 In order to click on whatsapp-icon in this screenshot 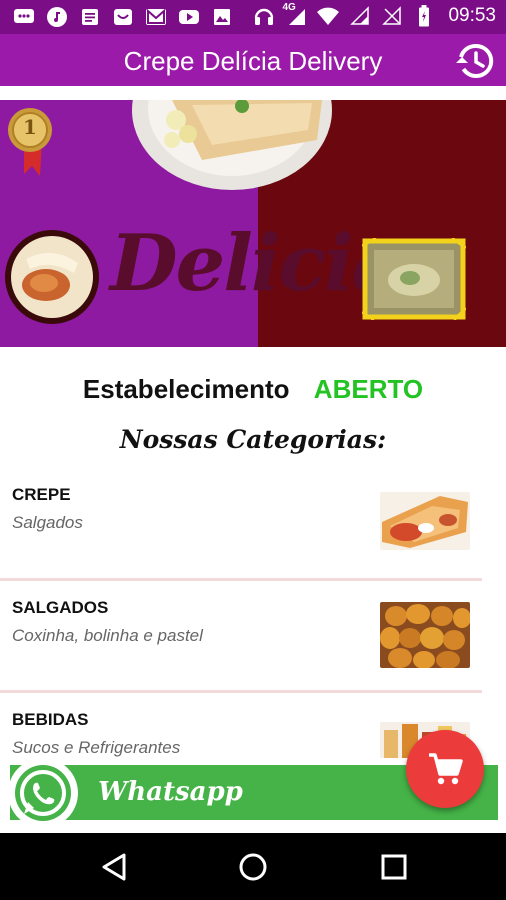, I will do `click(43, 793)`.